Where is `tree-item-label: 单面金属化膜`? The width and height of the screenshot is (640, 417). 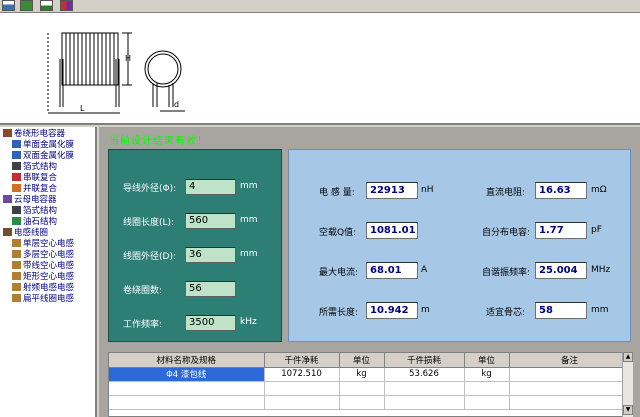 tree-item-label: 单面金属化膜 is located at coordinates (49, 145).